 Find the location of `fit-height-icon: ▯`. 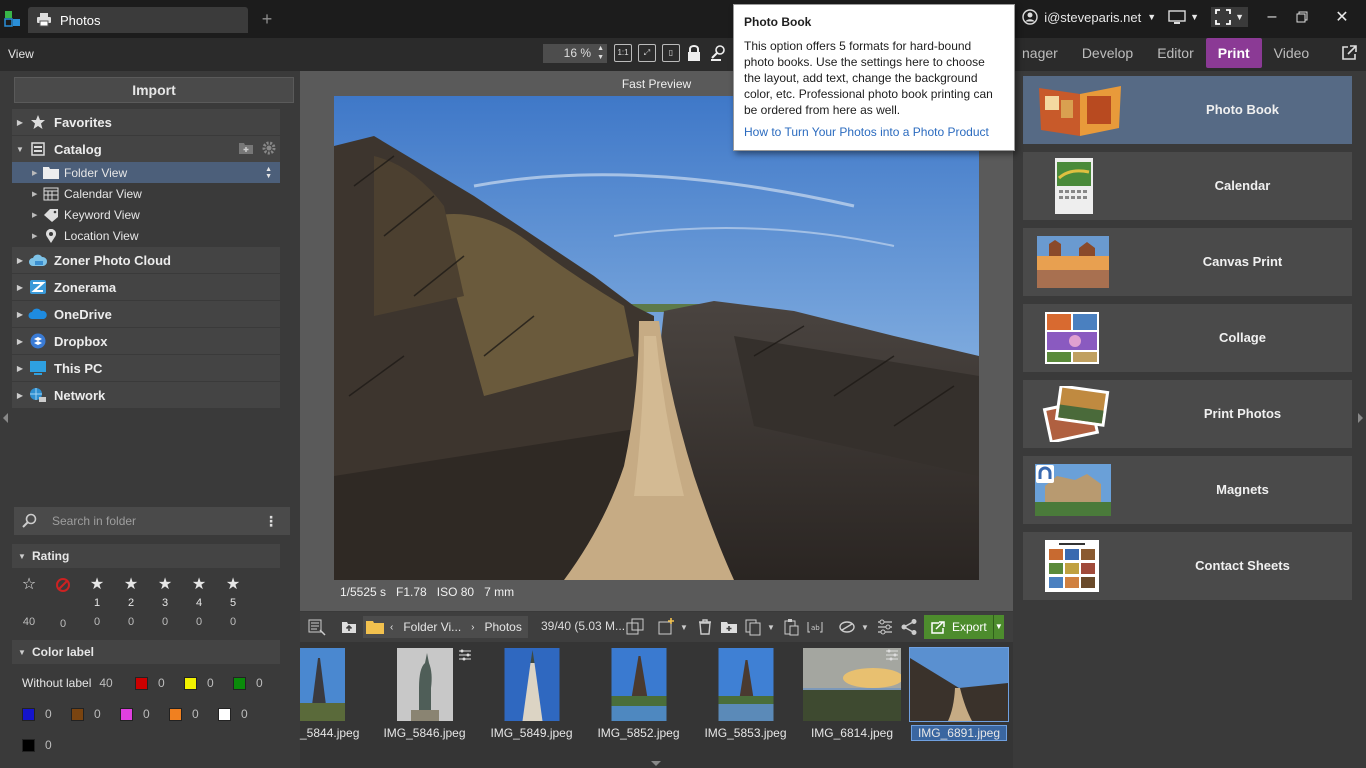

fit-height-icon: ▯ is located at coordinates (671, 53).